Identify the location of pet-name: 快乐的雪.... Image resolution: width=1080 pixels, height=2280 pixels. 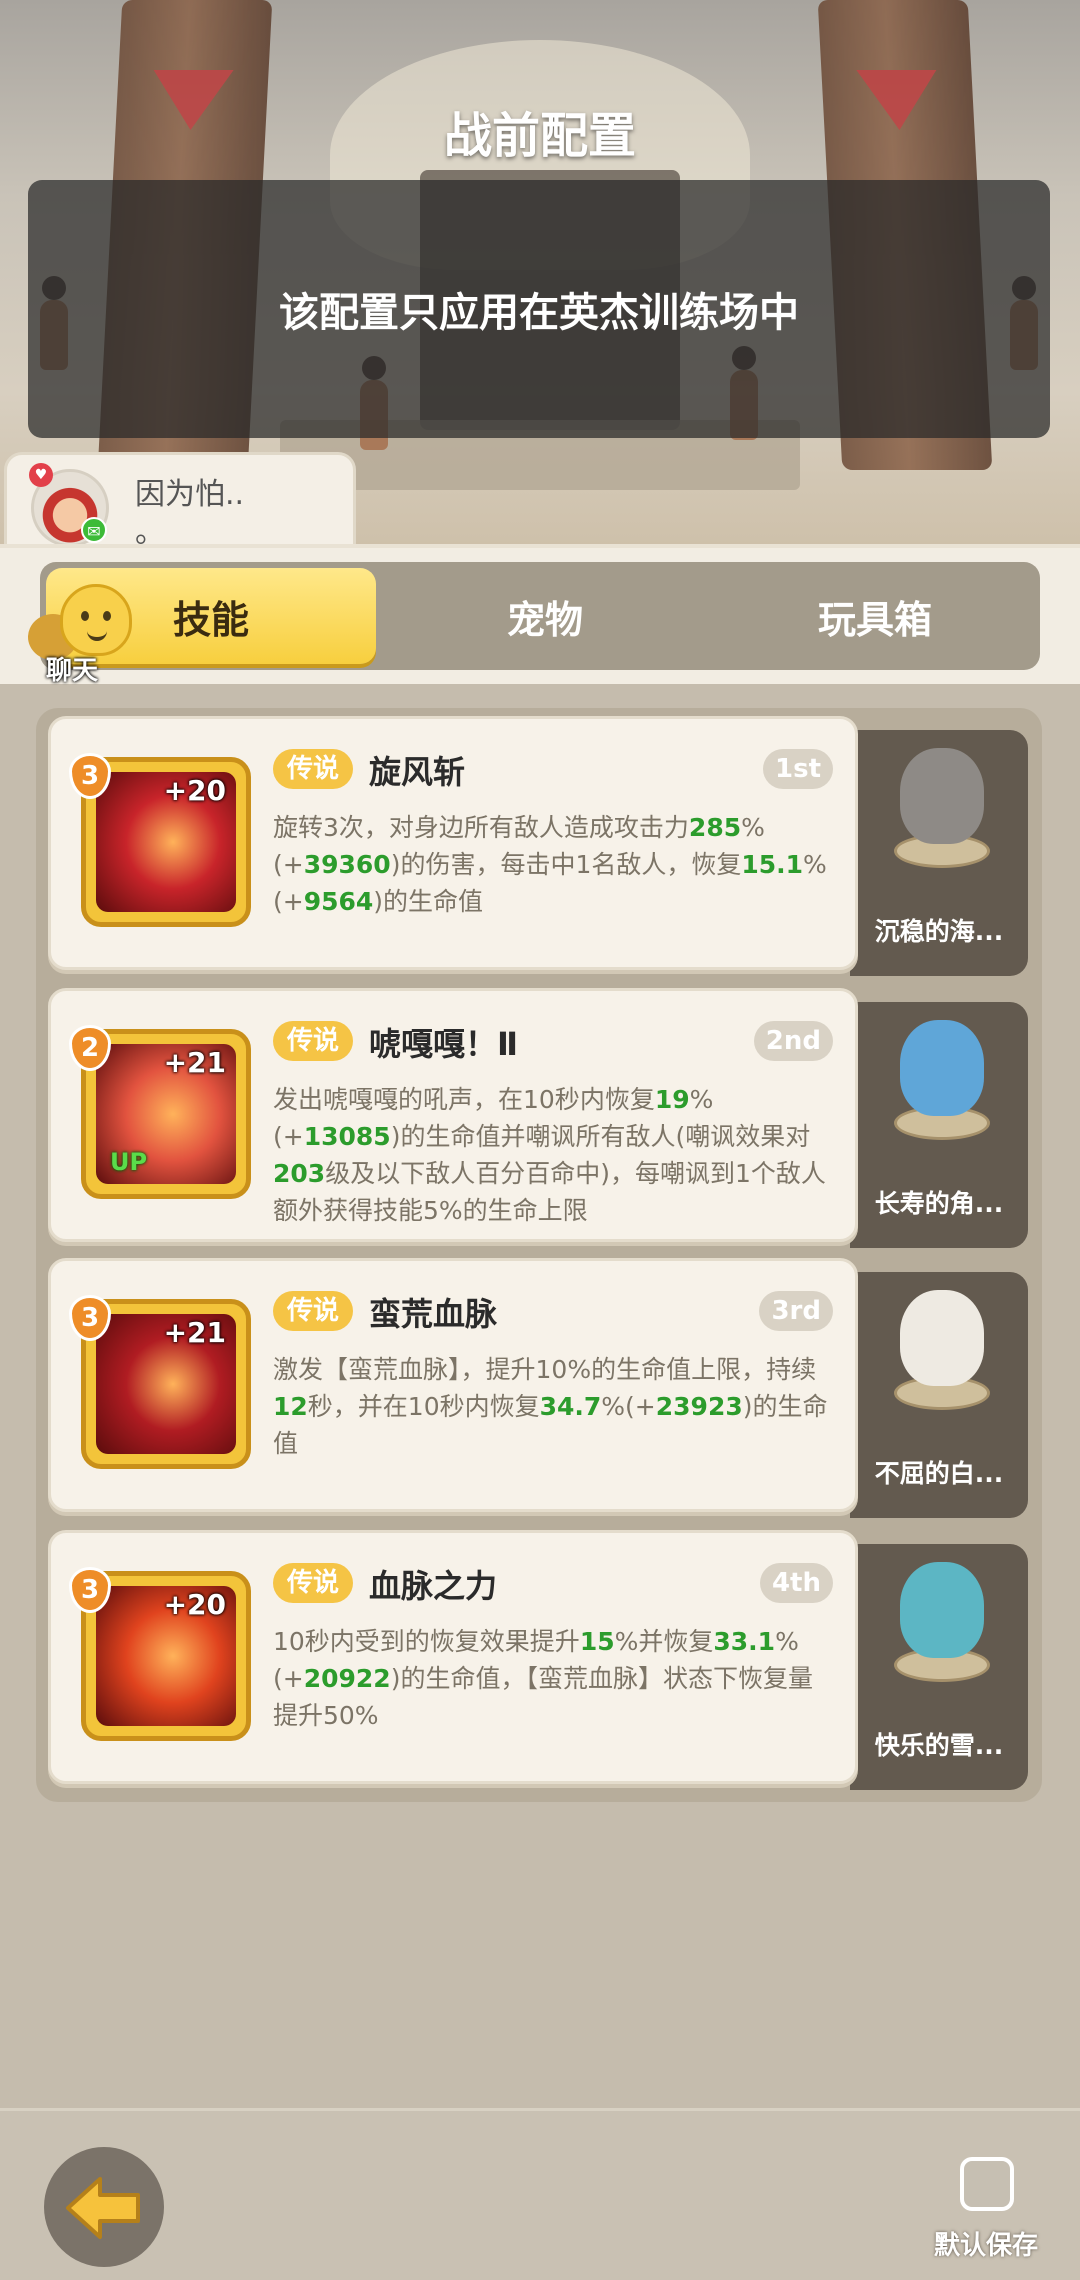
(939, 1745).